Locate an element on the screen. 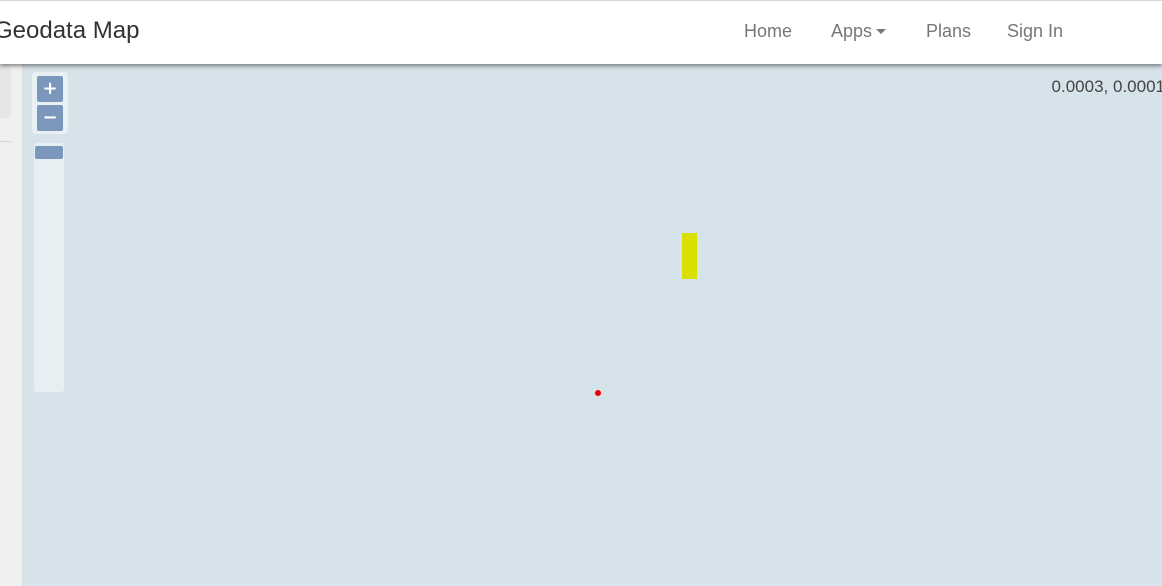 The image size is (1162, 586). zoom-slider-track is located at coordinates (49, 267).